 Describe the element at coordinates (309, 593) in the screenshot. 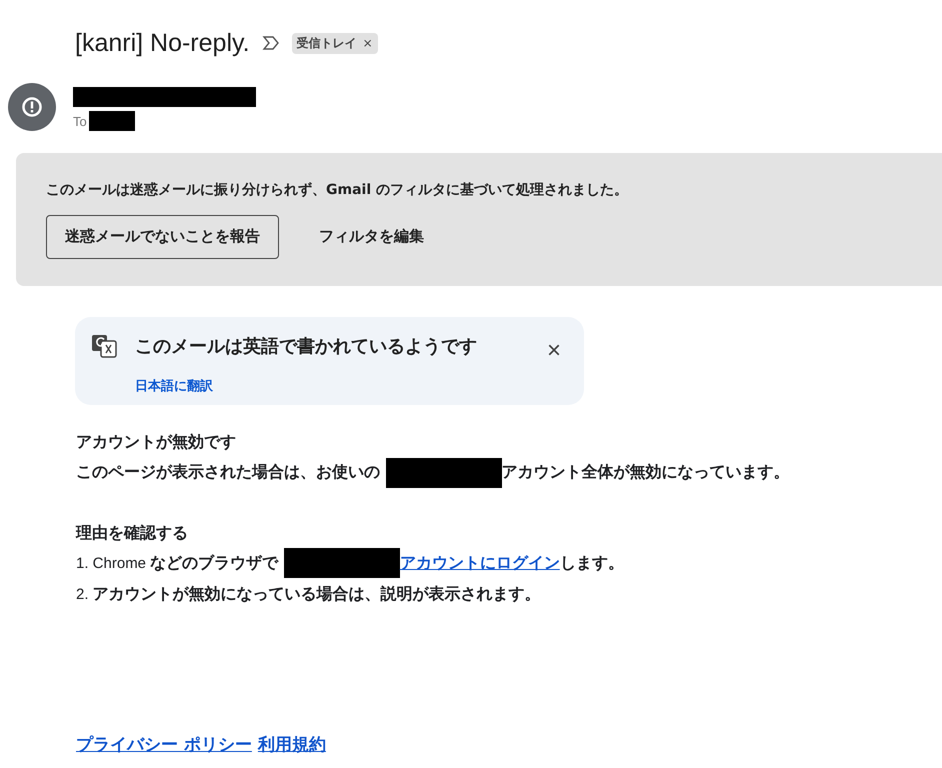

I see `body-text: 2. アカウントが無効になっている場合は、説明が表示されます。` at that location.